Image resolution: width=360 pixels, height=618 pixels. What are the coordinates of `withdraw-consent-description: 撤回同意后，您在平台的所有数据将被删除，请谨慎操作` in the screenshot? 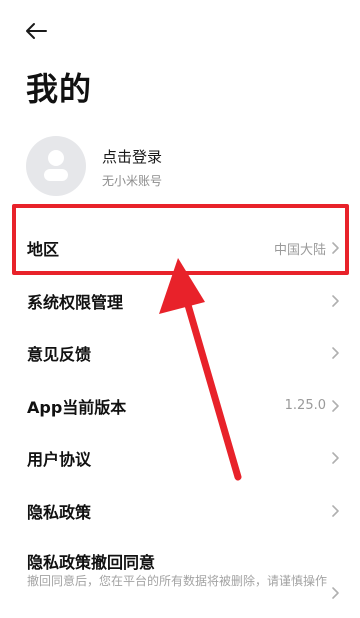 It's located at (177, 581).